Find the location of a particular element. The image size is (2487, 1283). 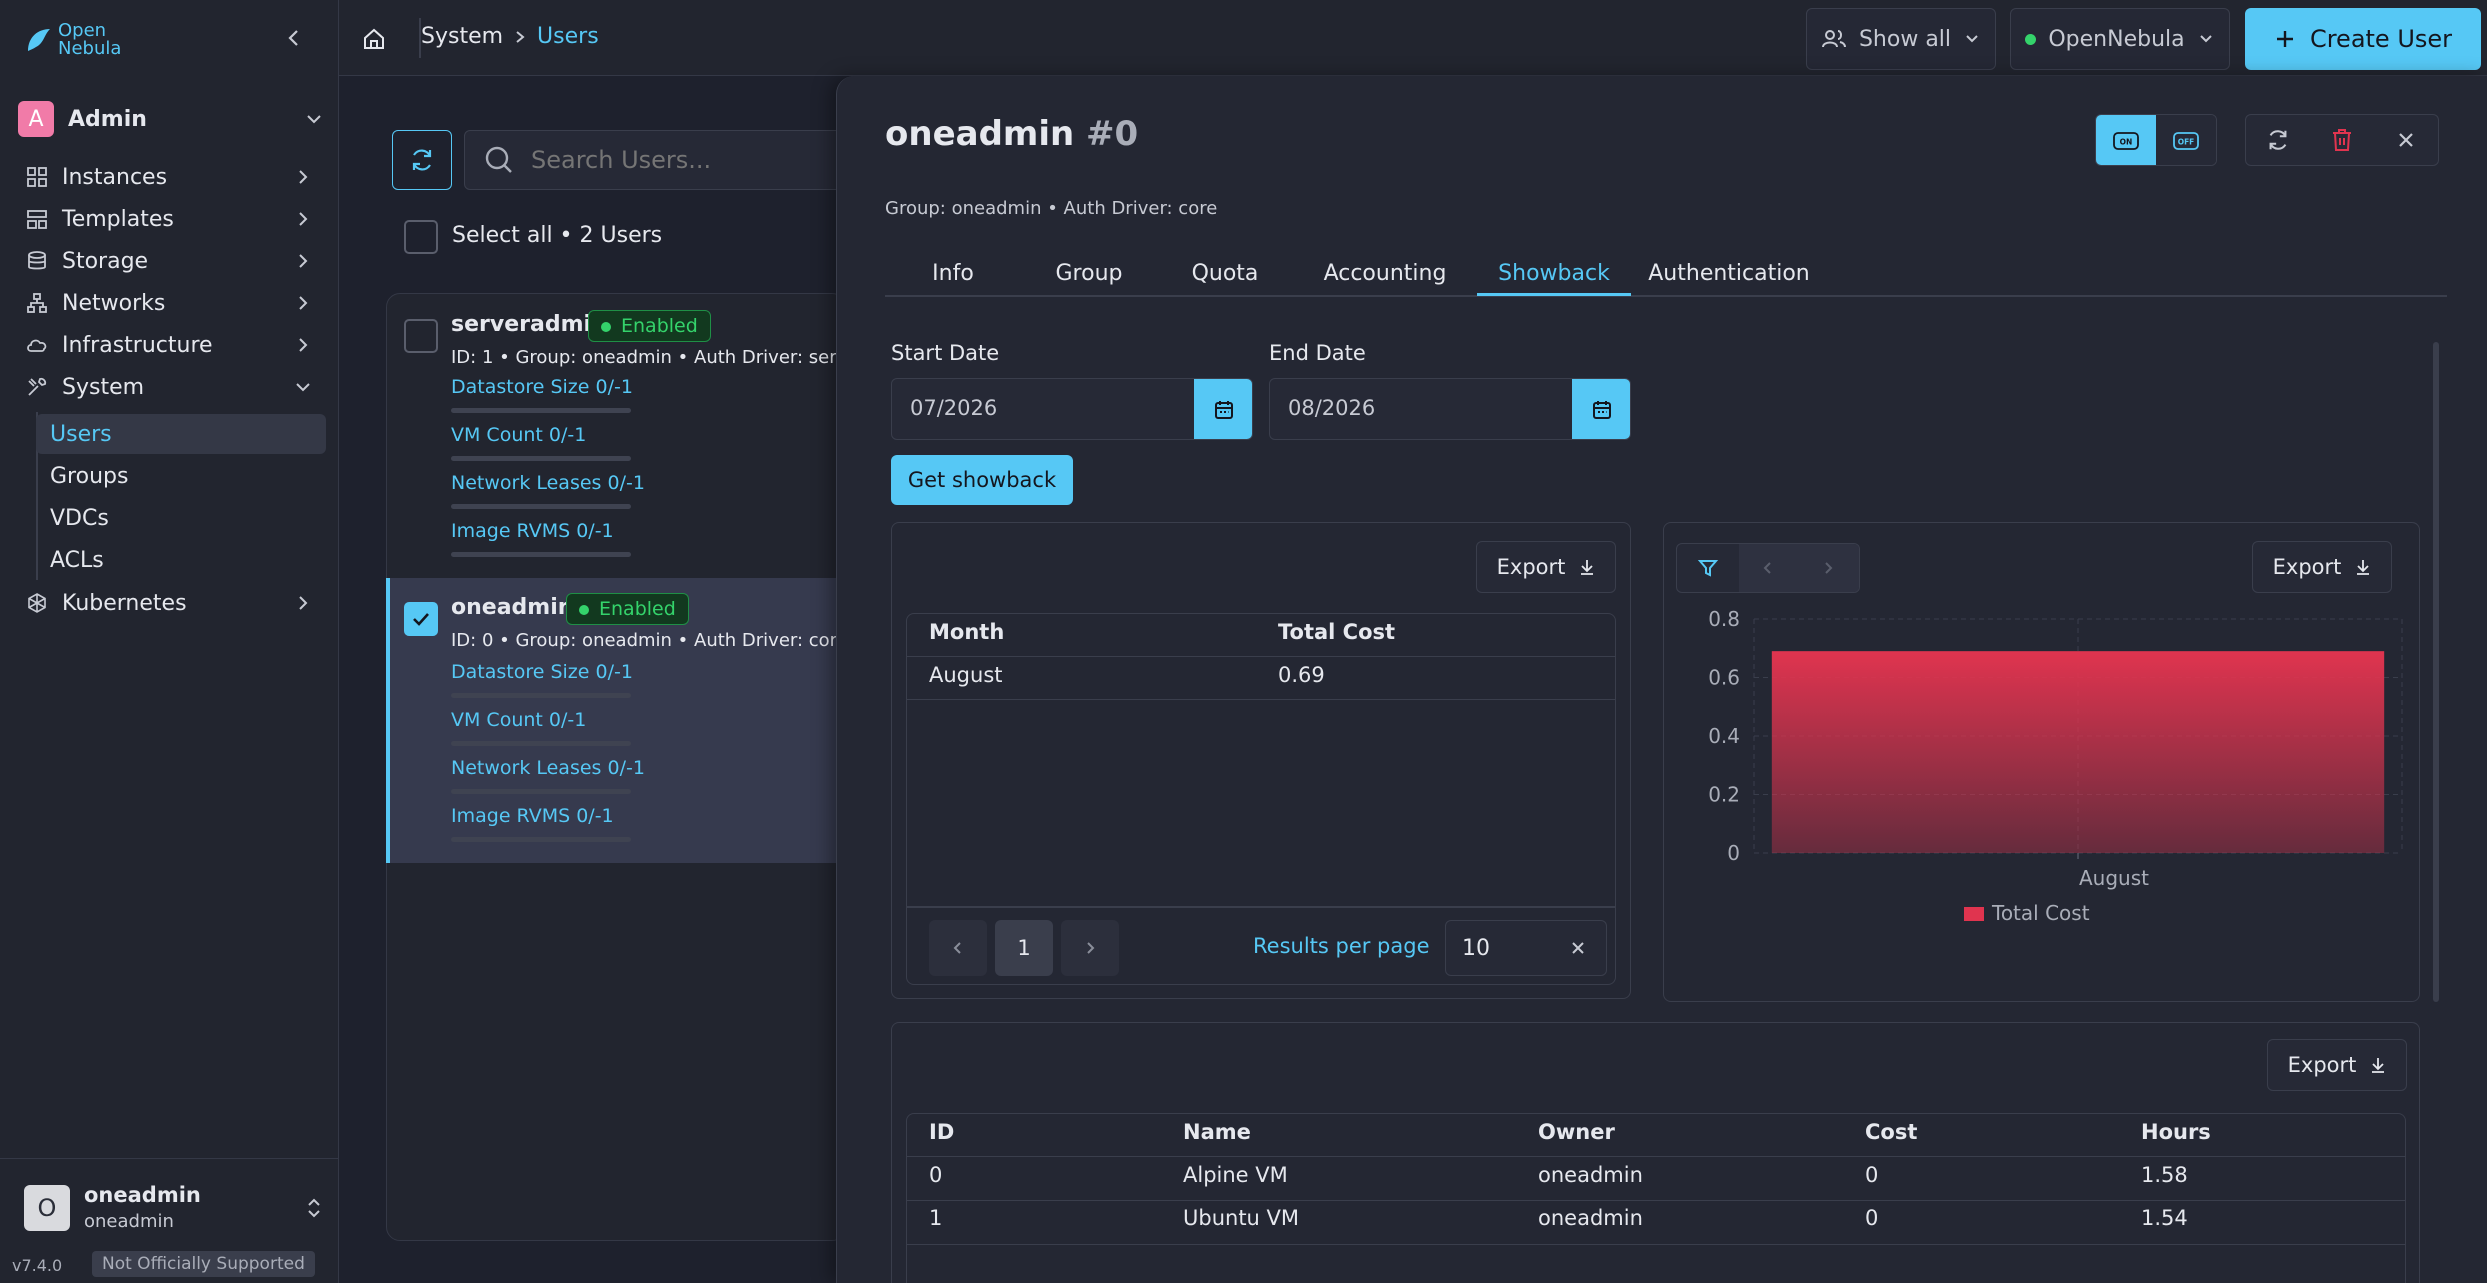

export-vm-button: Export is located at coordinates (2337, 1065).